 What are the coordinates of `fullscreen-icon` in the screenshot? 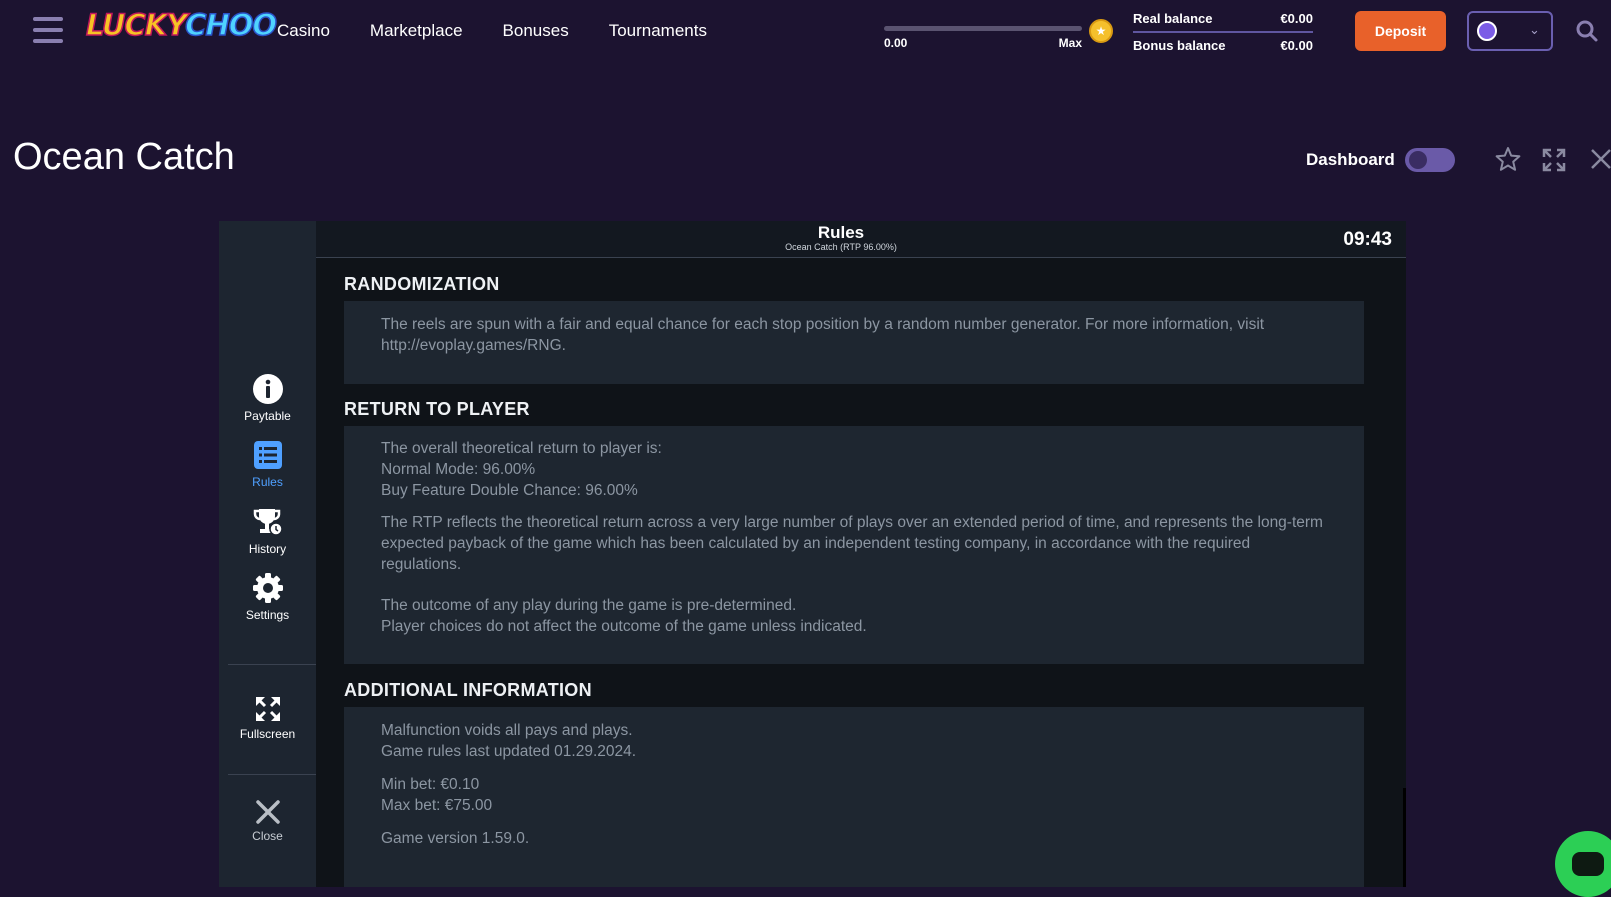 It's located at (267, 709).